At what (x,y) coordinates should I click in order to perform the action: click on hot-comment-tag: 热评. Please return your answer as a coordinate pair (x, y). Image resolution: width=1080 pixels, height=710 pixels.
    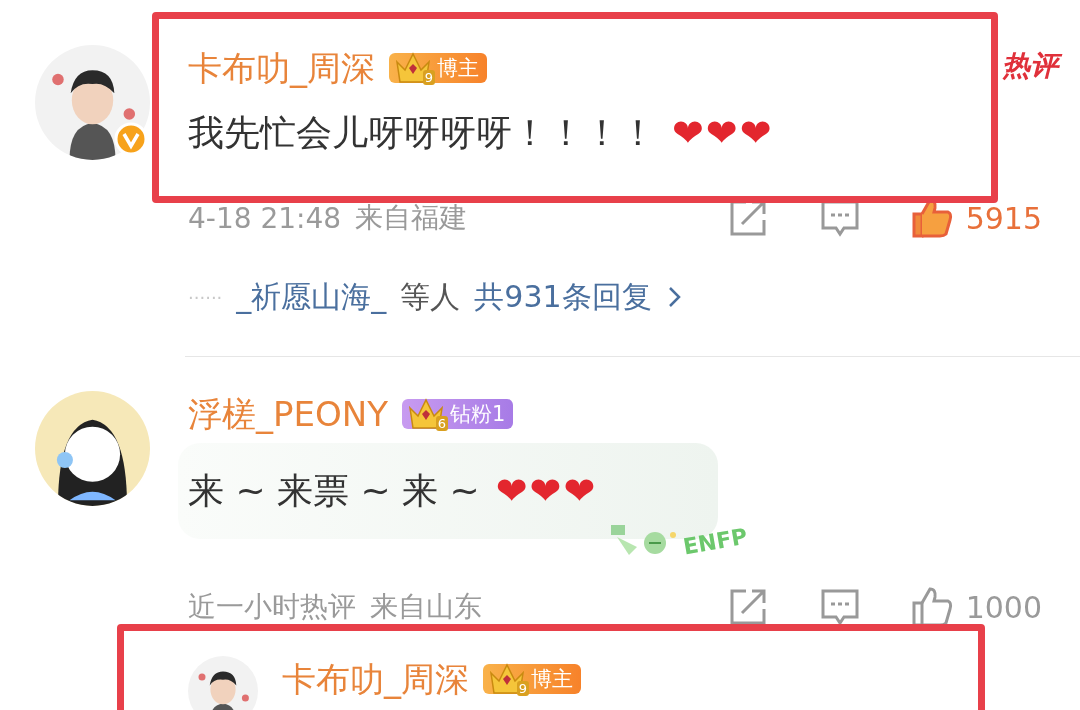
    Looking at the image, I should click on (1032, 66).